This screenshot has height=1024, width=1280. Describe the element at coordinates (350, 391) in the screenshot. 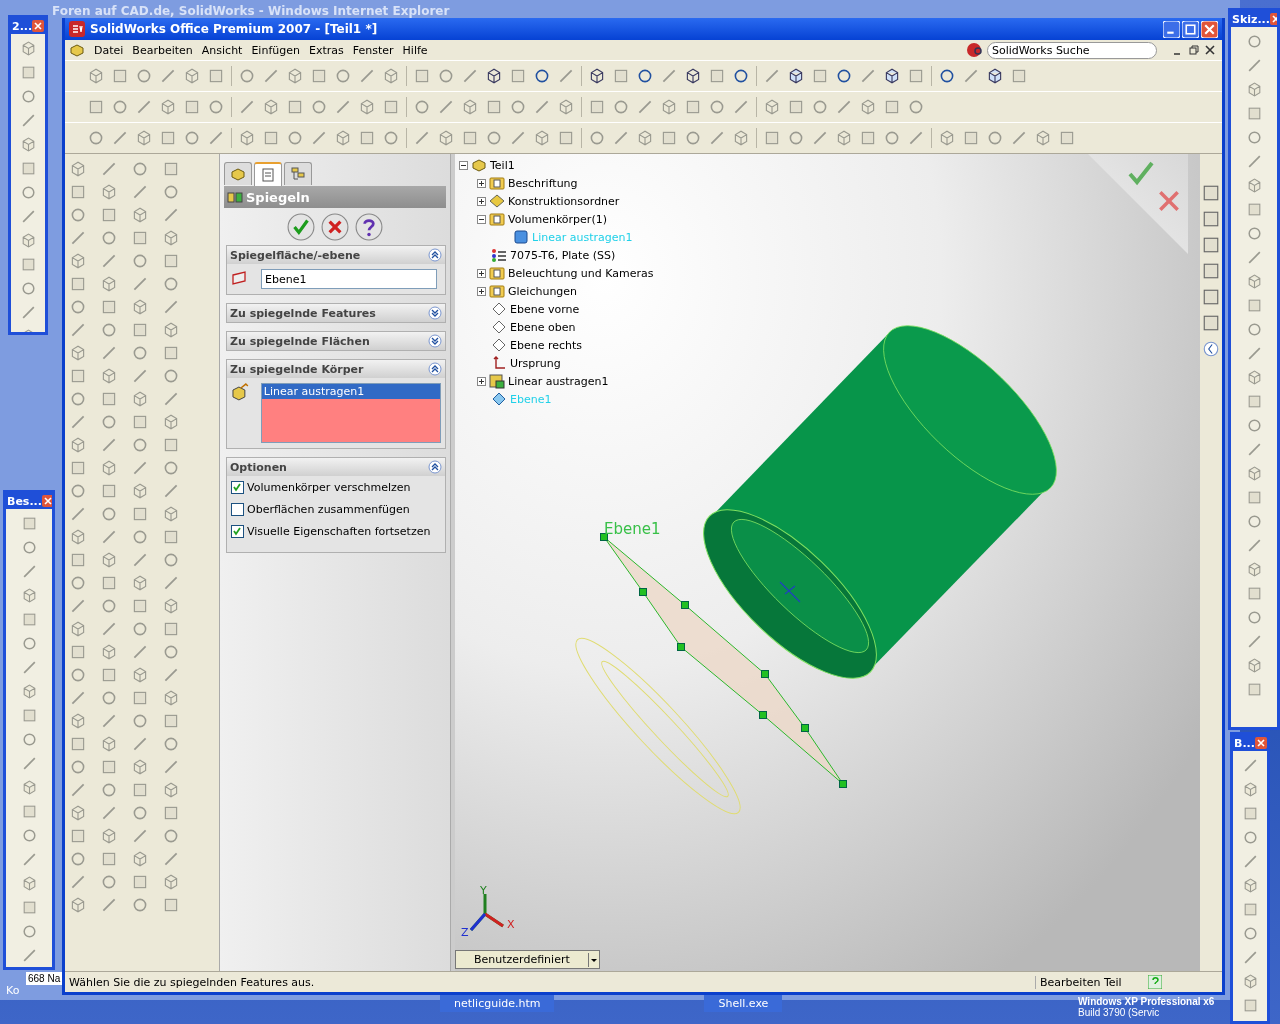

I see `list-item: Linear austragen1` at that location.